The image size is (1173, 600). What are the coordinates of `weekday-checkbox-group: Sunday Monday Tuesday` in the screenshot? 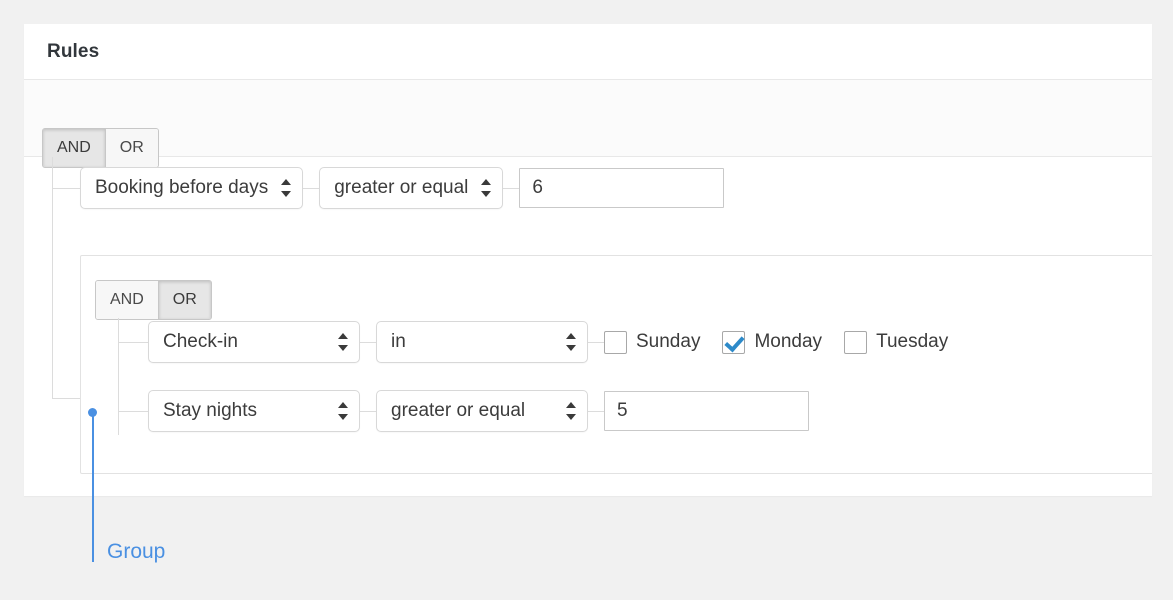 It's located at (787, 342).